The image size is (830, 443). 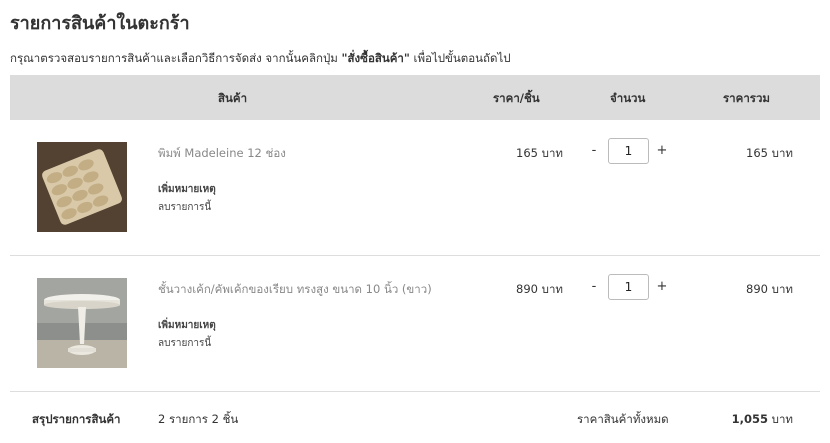 What do you see at coordinates (539, 289) in the screenshot?
I see `unit-price: 890 บาท` at bounding box center [539, 289].